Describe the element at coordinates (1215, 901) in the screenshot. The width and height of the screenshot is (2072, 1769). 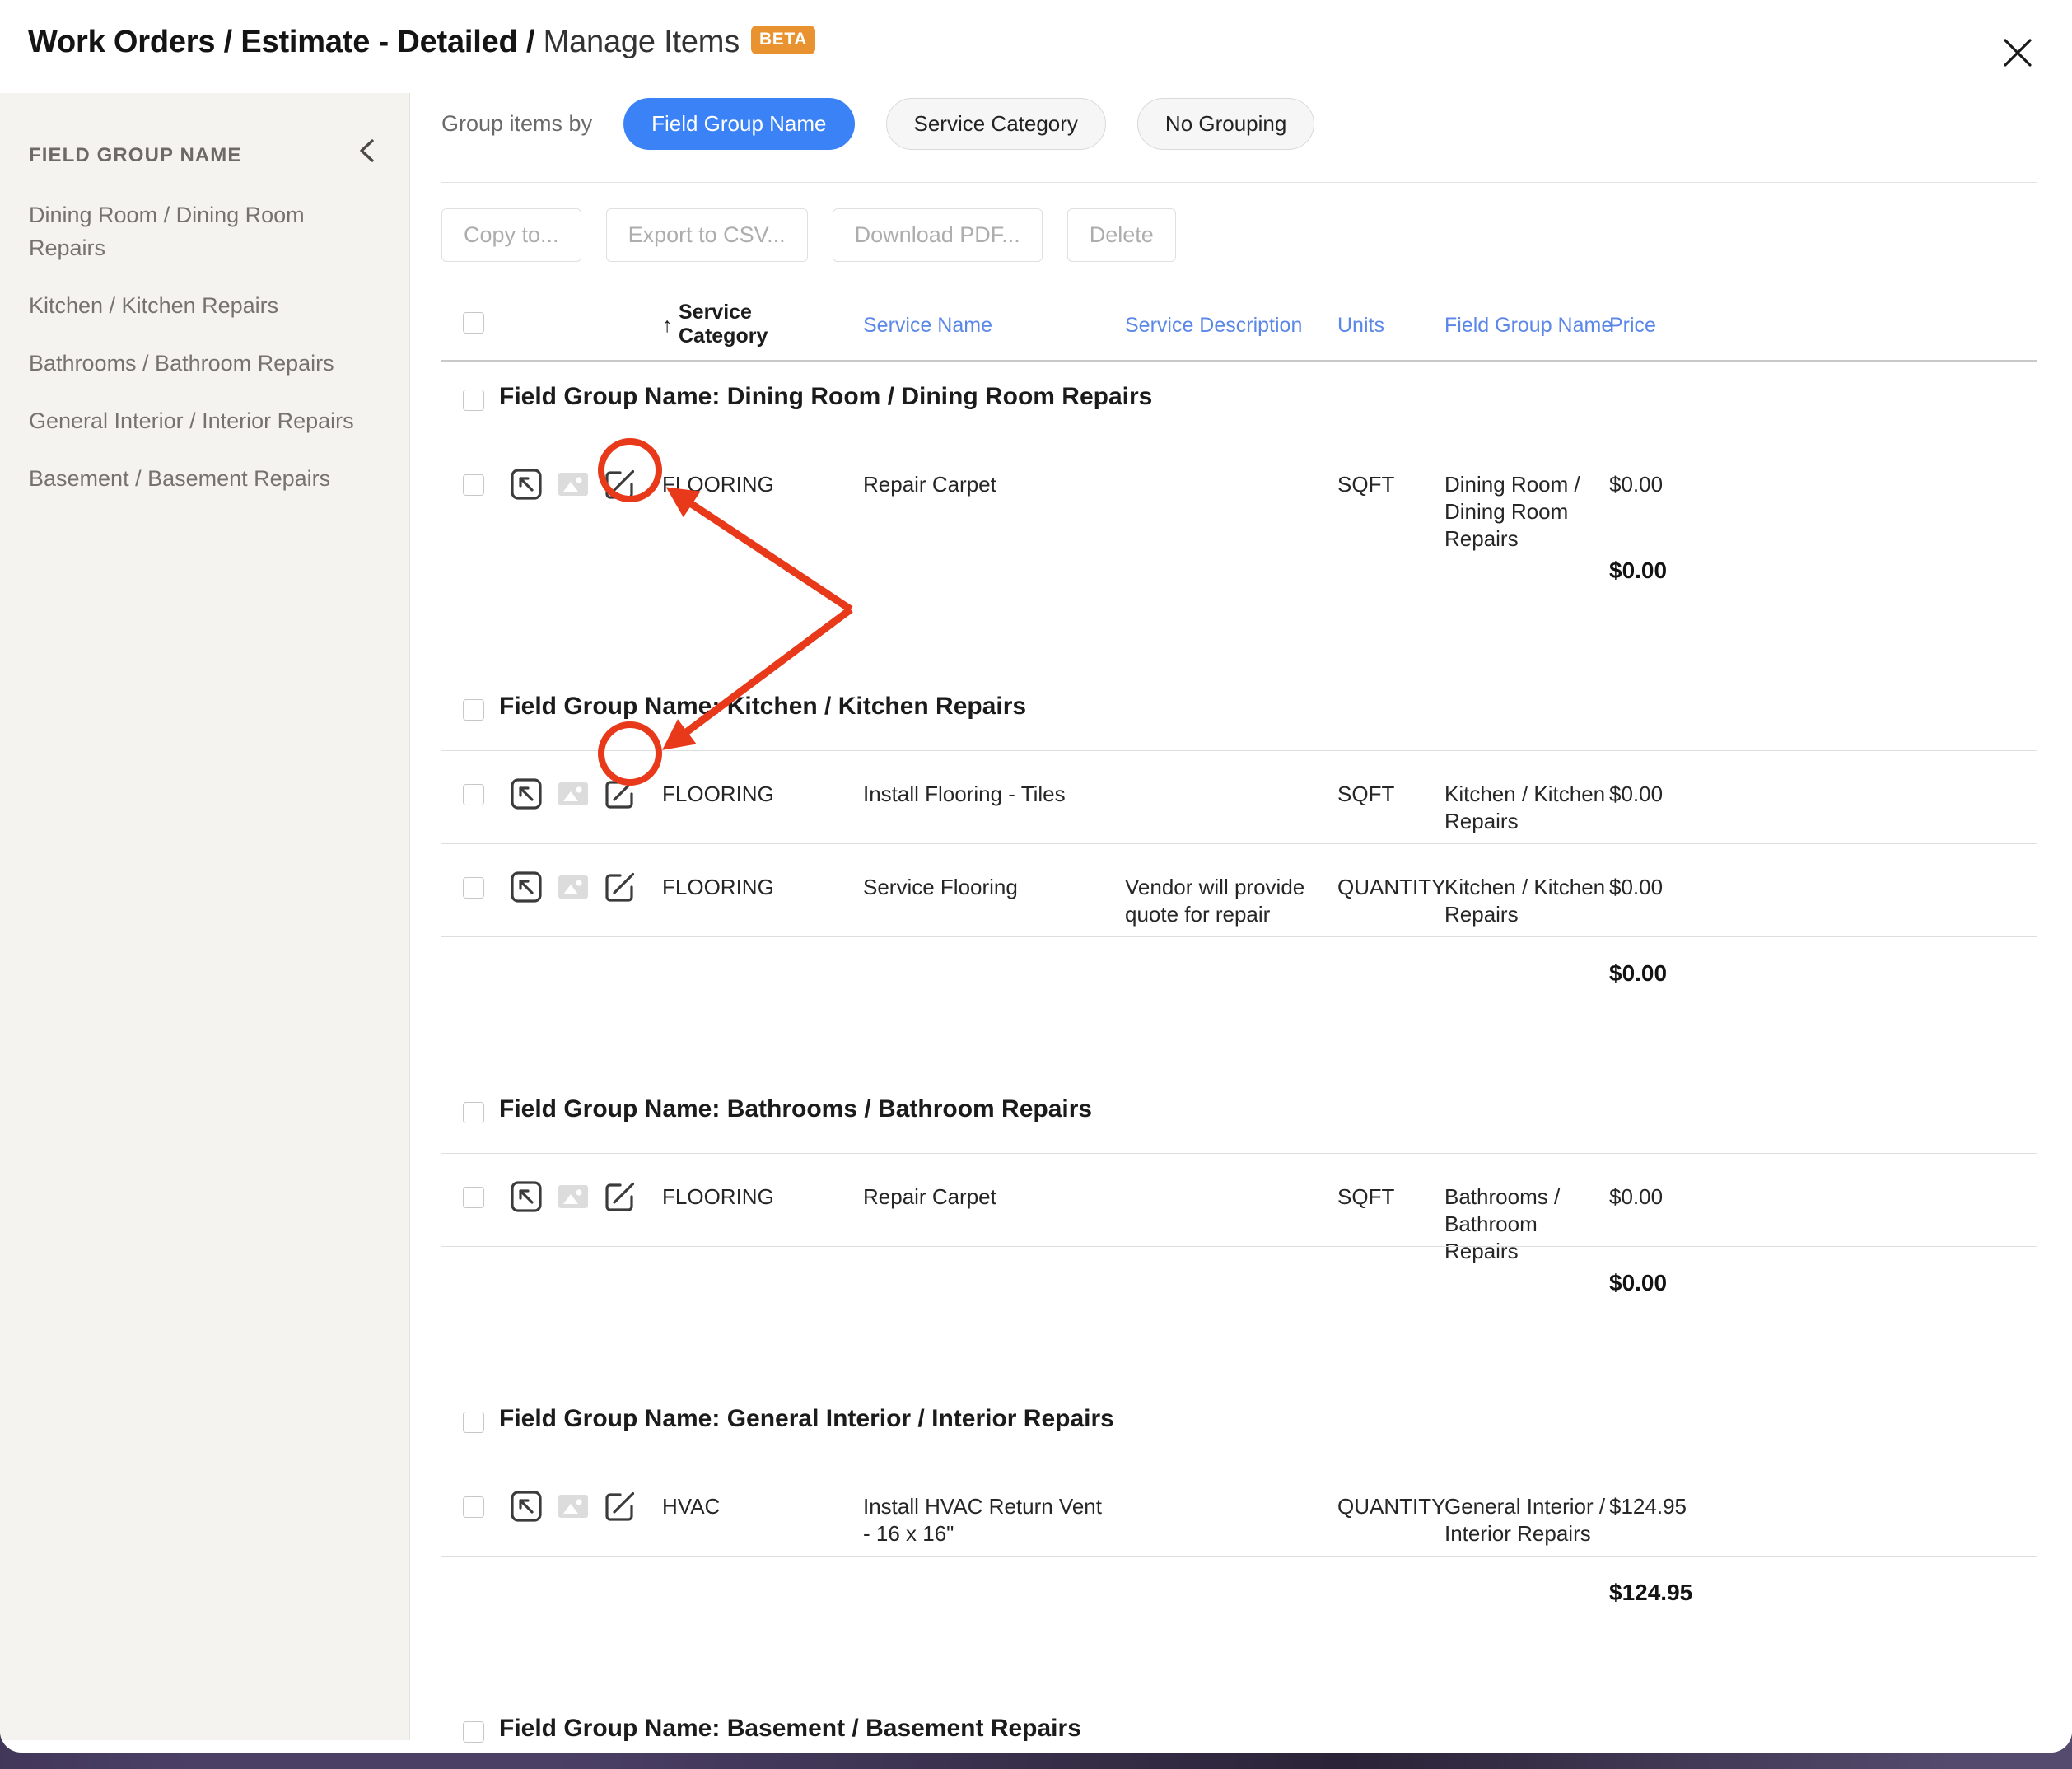
I see `cell-service-description: Vendor will provide quote for repair` at that location.